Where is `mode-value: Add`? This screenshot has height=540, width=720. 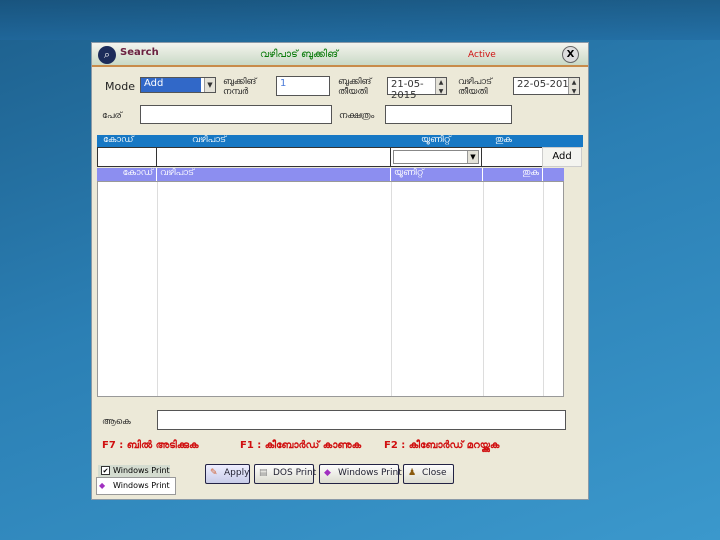
mode-value: Add is located at coordinates (171, 85).